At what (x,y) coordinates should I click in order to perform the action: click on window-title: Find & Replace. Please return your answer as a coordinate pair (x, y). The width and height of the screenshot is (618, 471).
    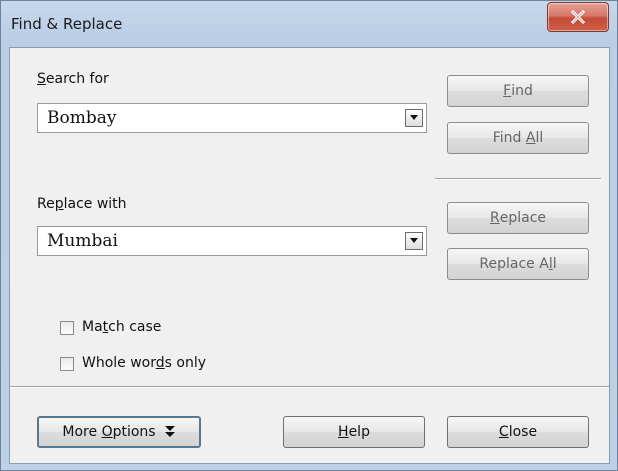
    Looking at the image, I should click on (67, 24).